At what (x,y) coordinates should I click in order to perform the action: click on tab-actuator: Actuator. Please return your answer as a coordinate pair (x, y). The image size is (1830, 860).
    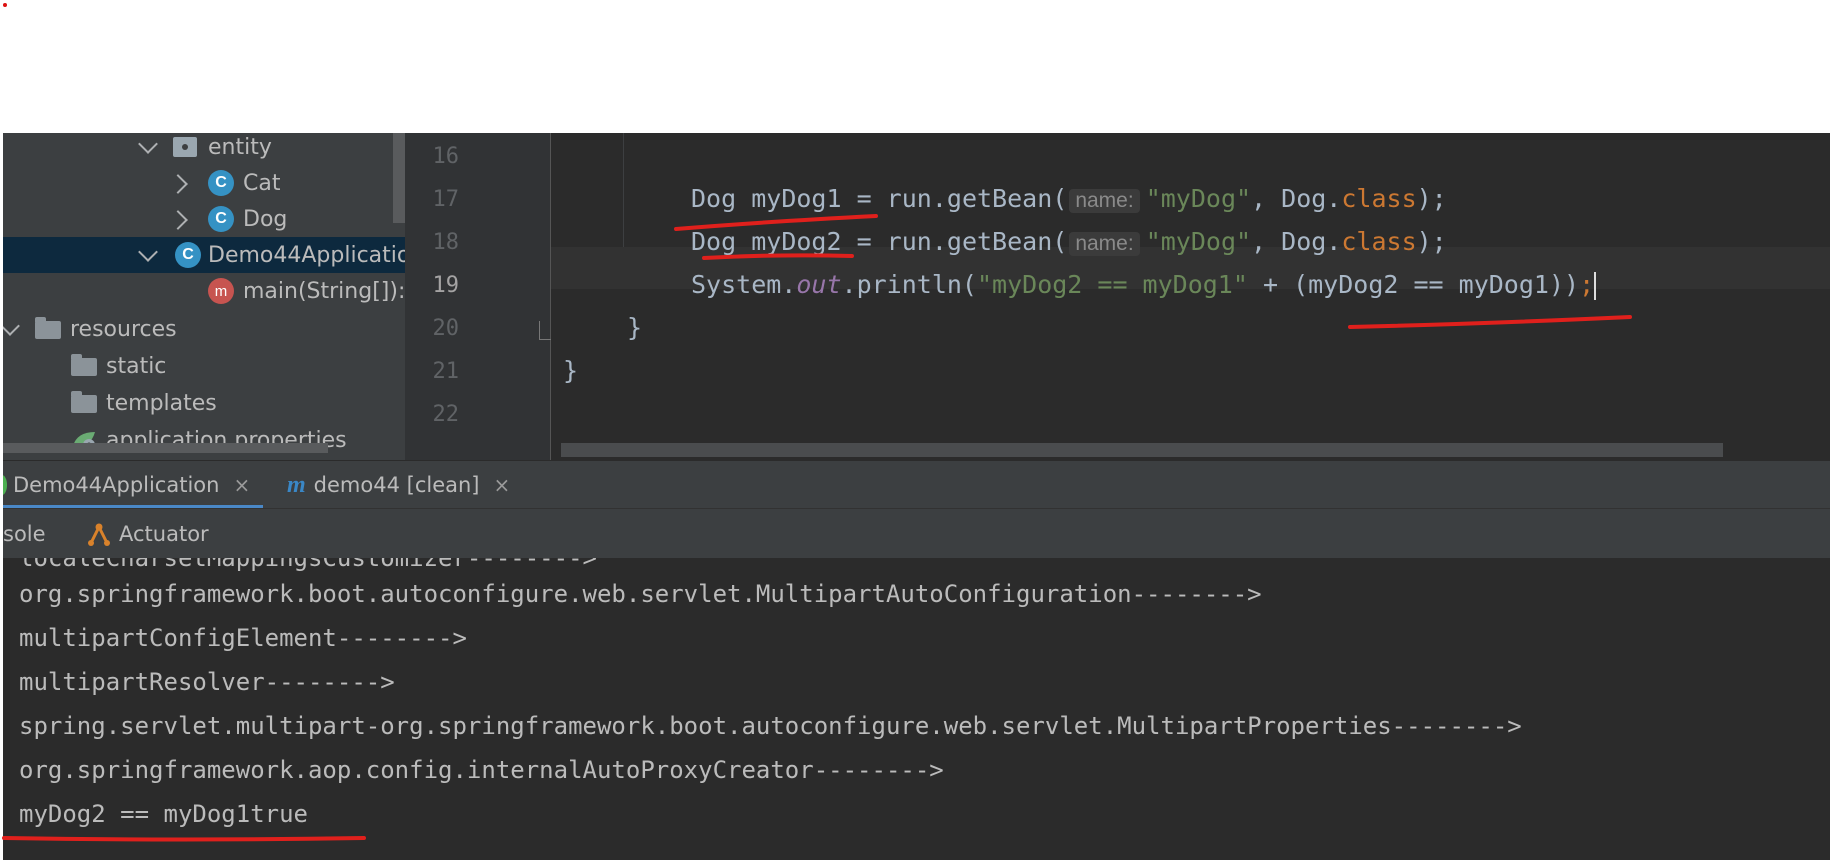
    Looking at the image, I should click on (148, 534).